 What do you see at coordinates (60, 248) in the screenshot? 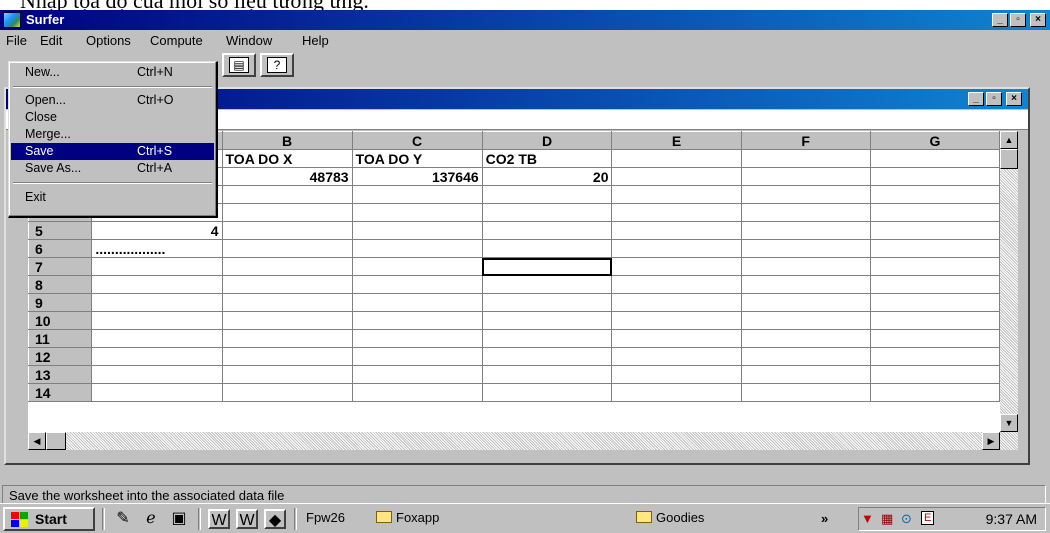
I see `row-header: 6` at bounding box center [60, 248].